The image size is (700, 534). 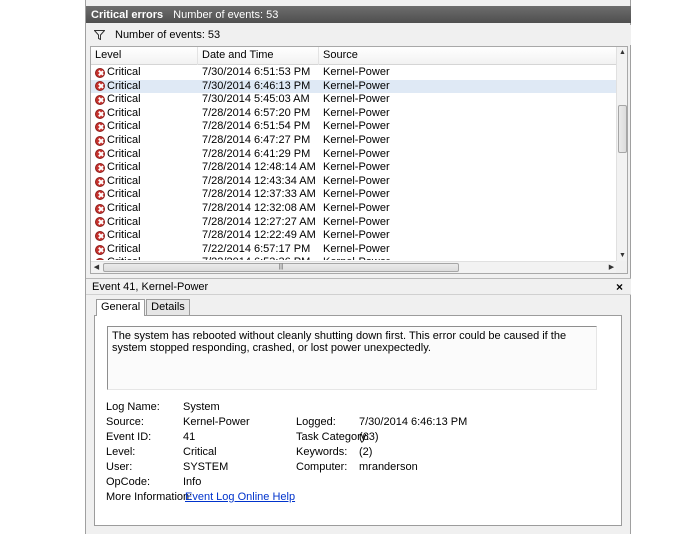 I want to click on task-category-value: (63), so click(x=369, y=437).